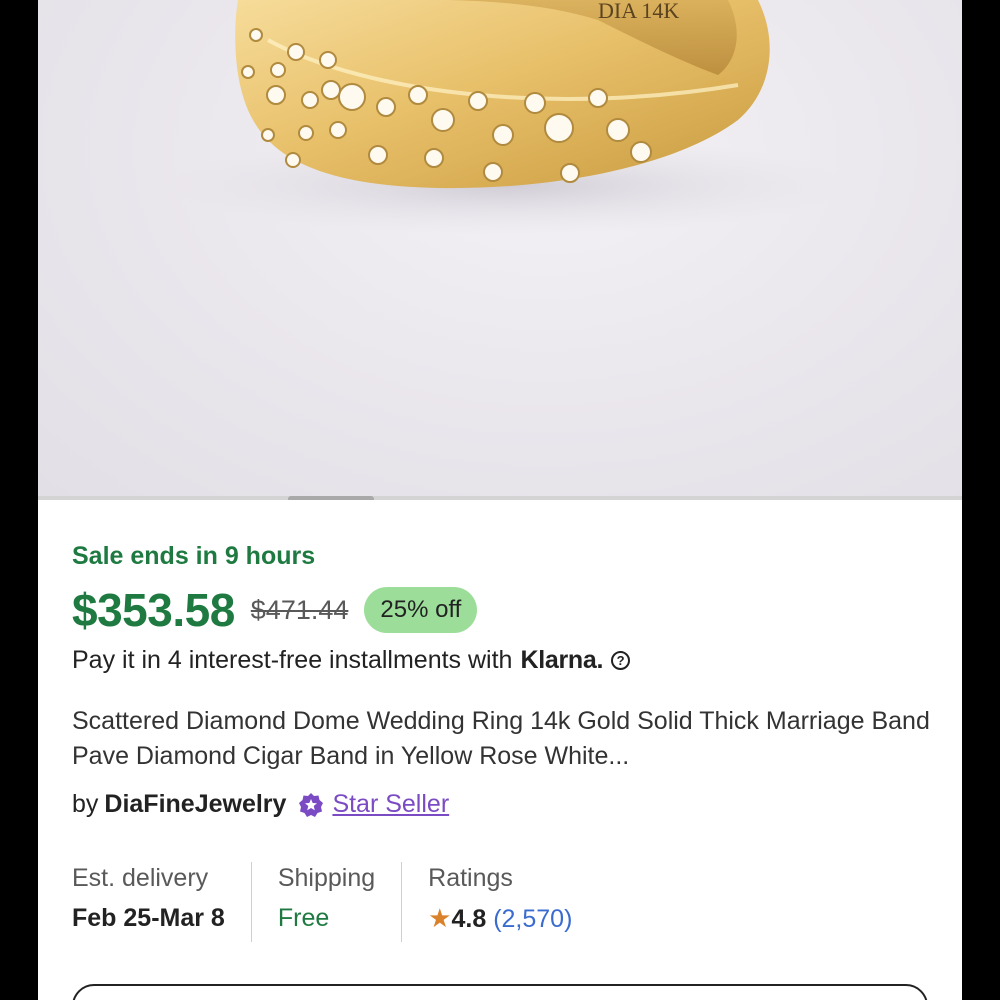  I want to click on star-icon: ★, so click(440, 918).